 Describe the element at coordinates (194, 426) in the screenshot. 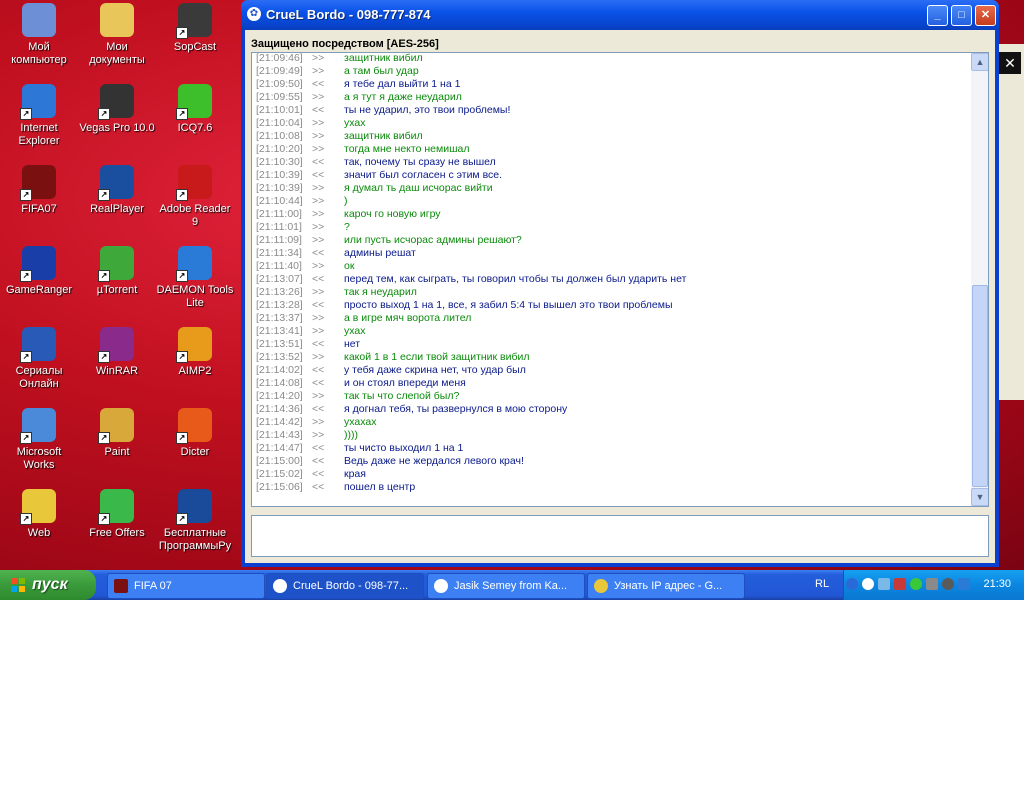

I see `dicter-icon: ↗` at that location.